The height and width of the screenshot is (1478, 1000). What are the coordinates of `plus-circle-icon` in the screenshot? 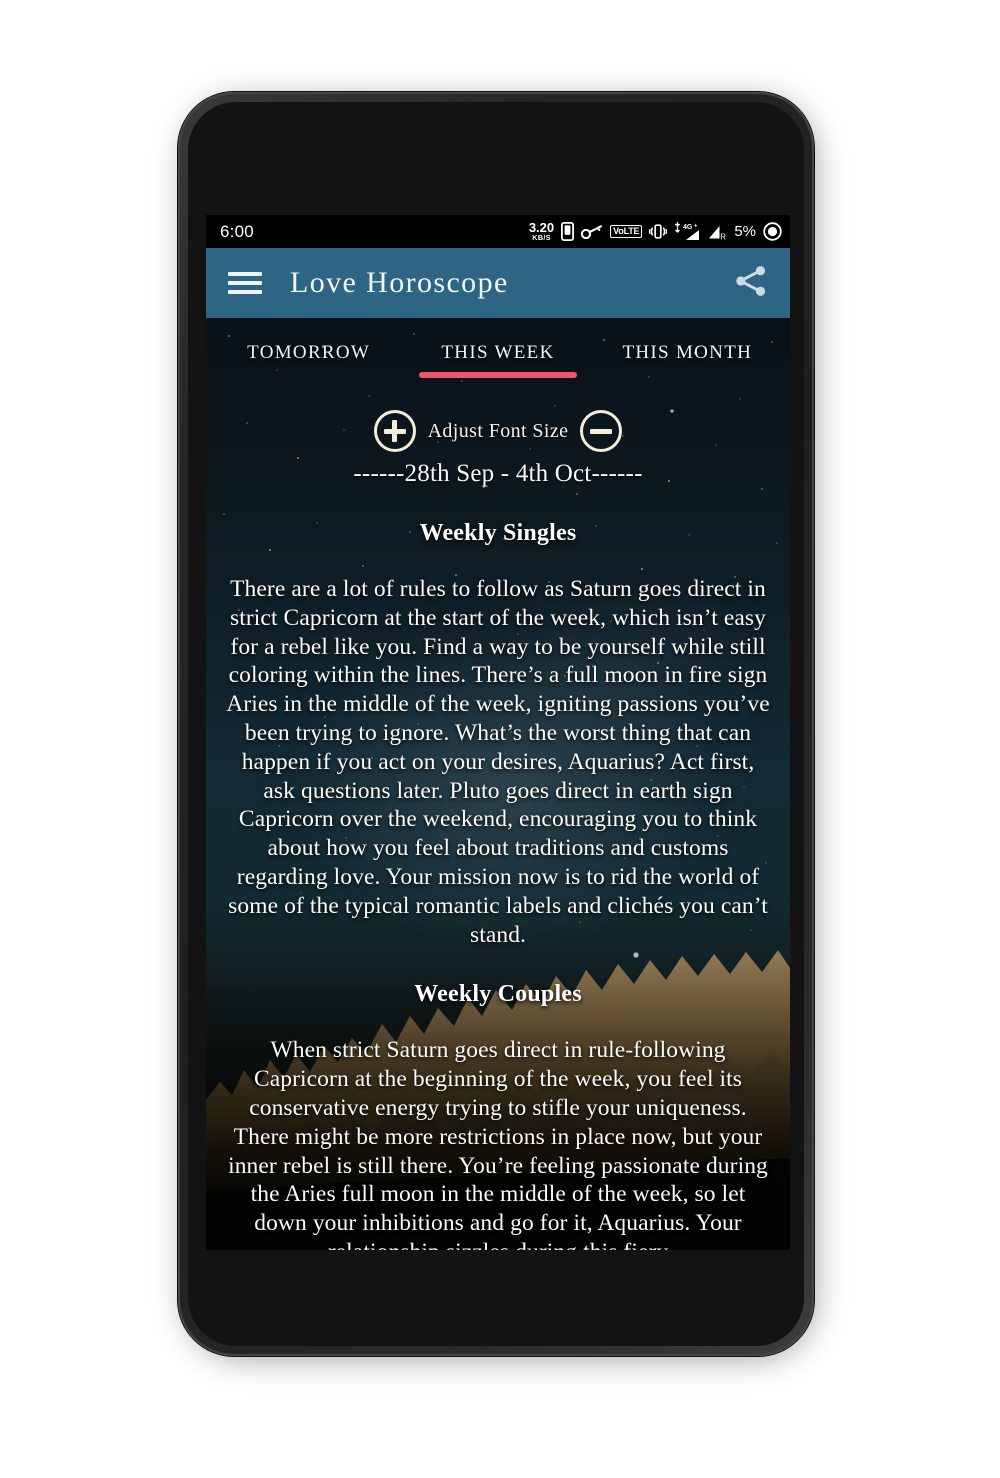 It's located at (394, 431).